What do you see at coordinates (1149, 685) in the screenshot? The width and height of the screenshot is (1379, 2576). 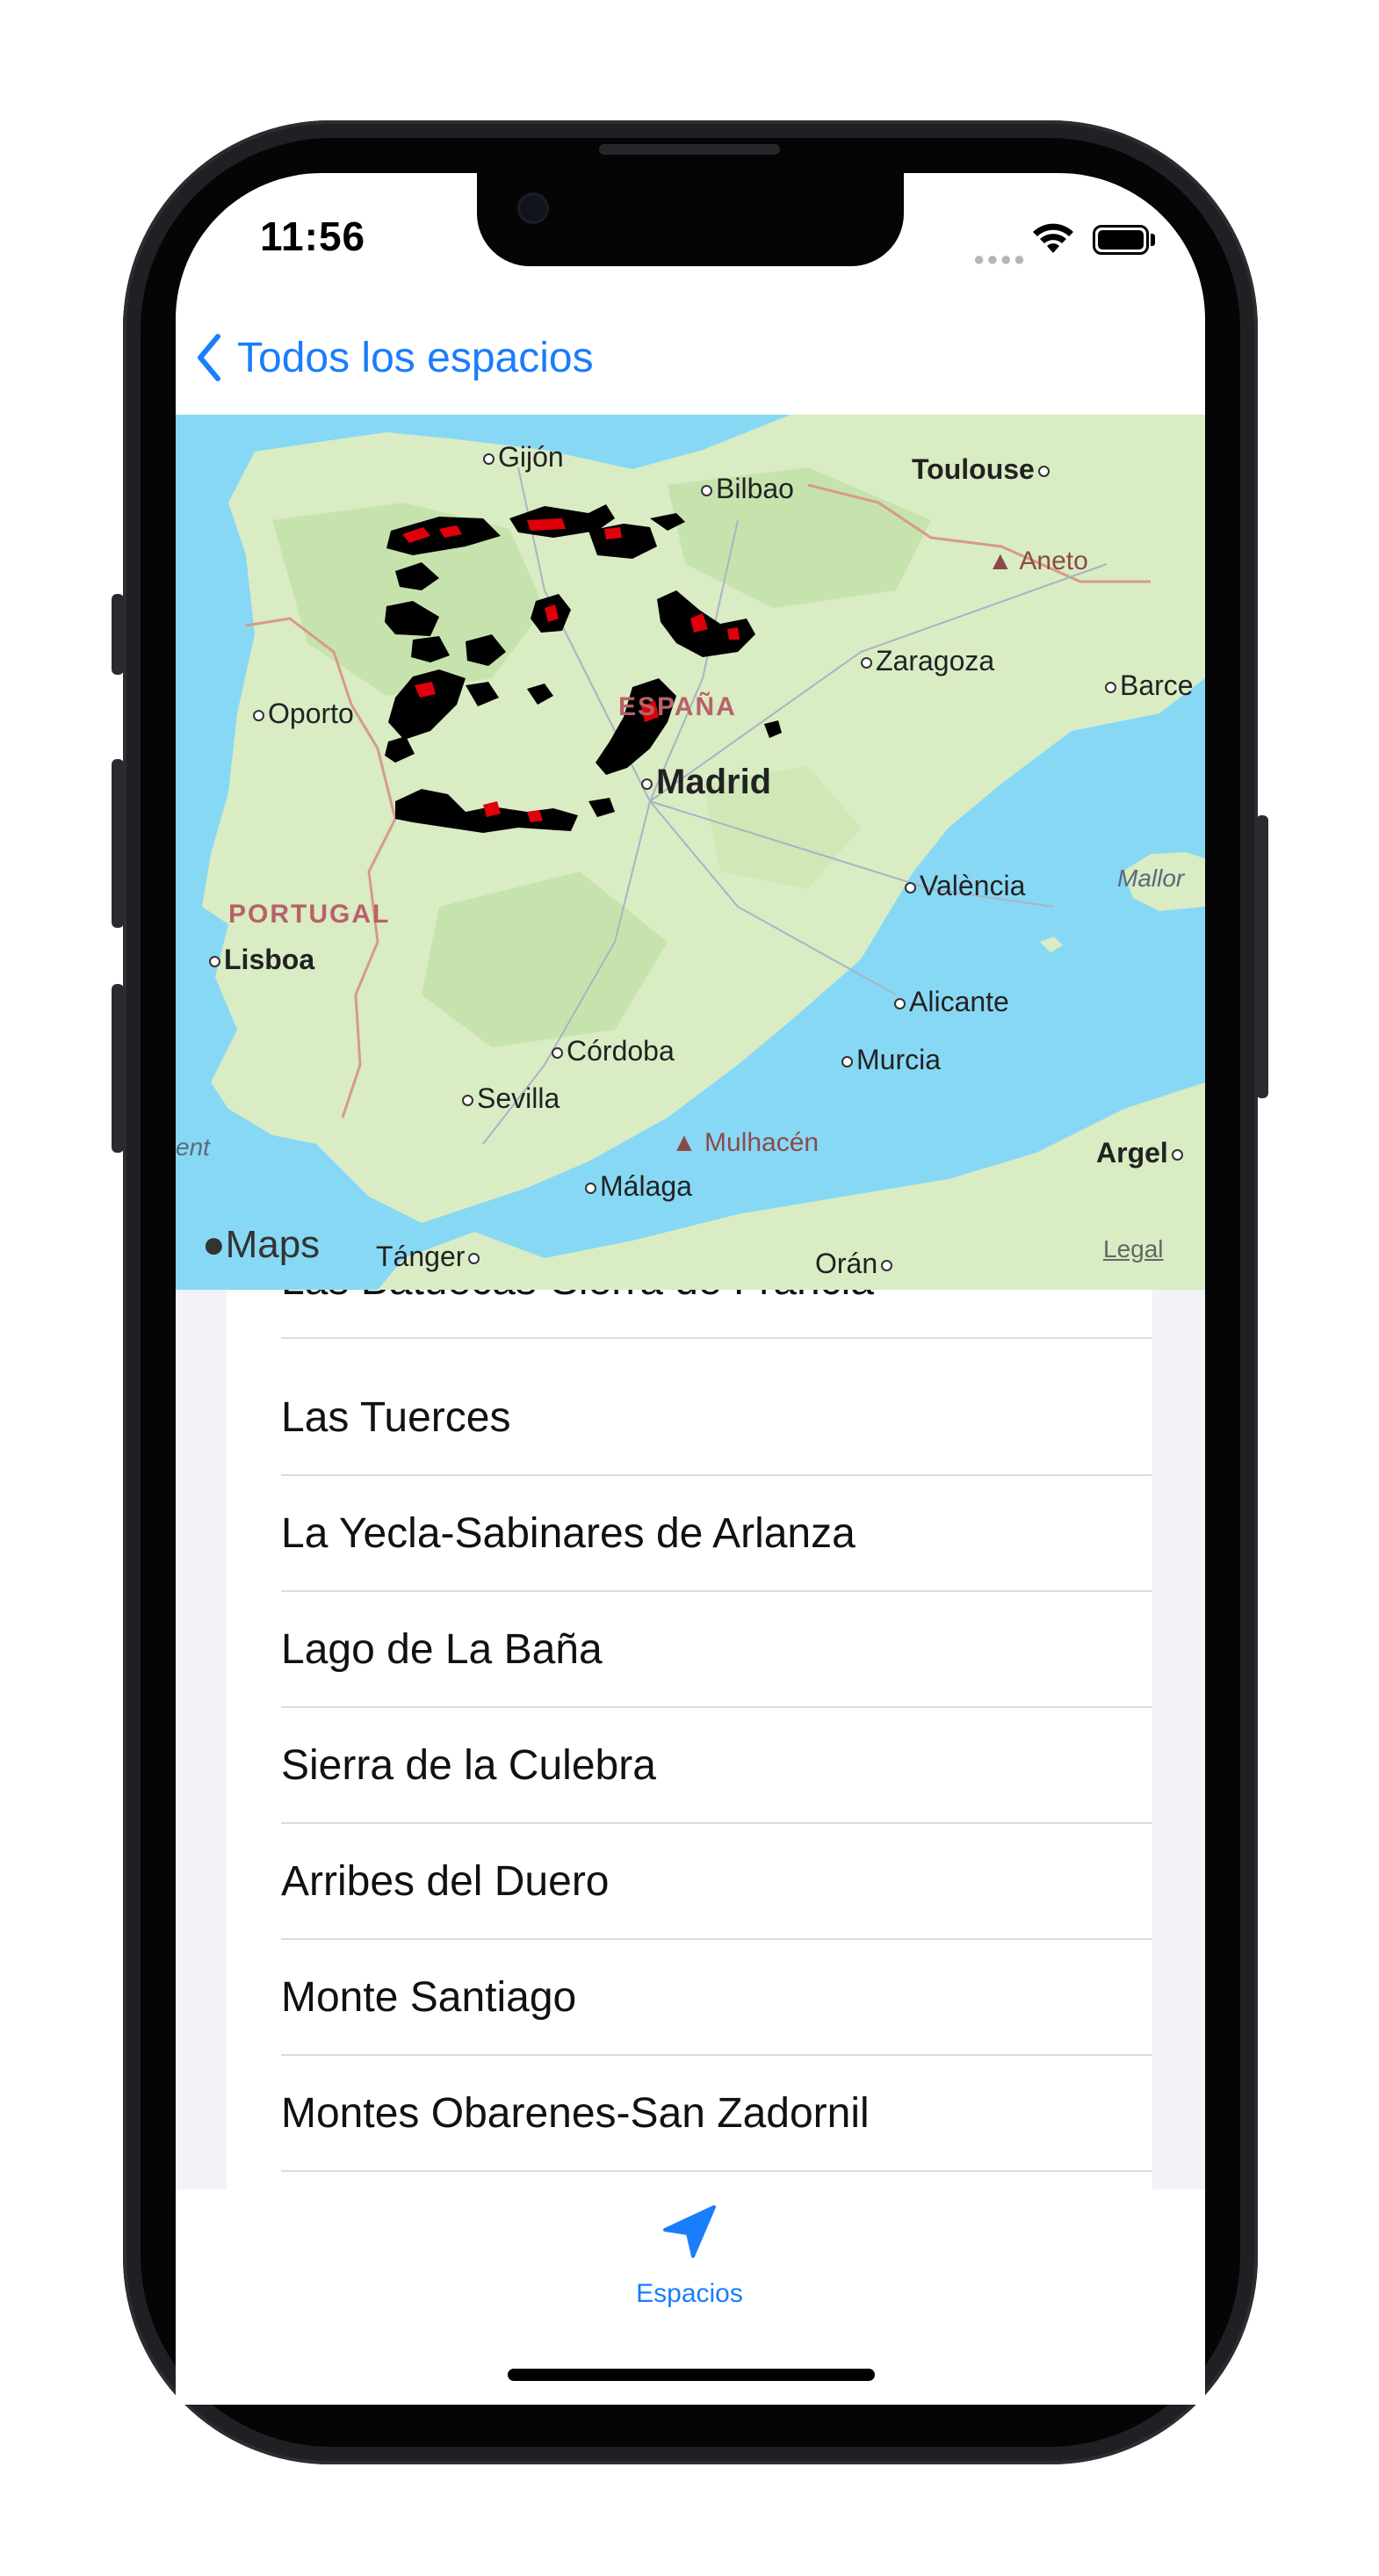 I see `map-label-barce: Barce` at bounding box center [1149, 685].